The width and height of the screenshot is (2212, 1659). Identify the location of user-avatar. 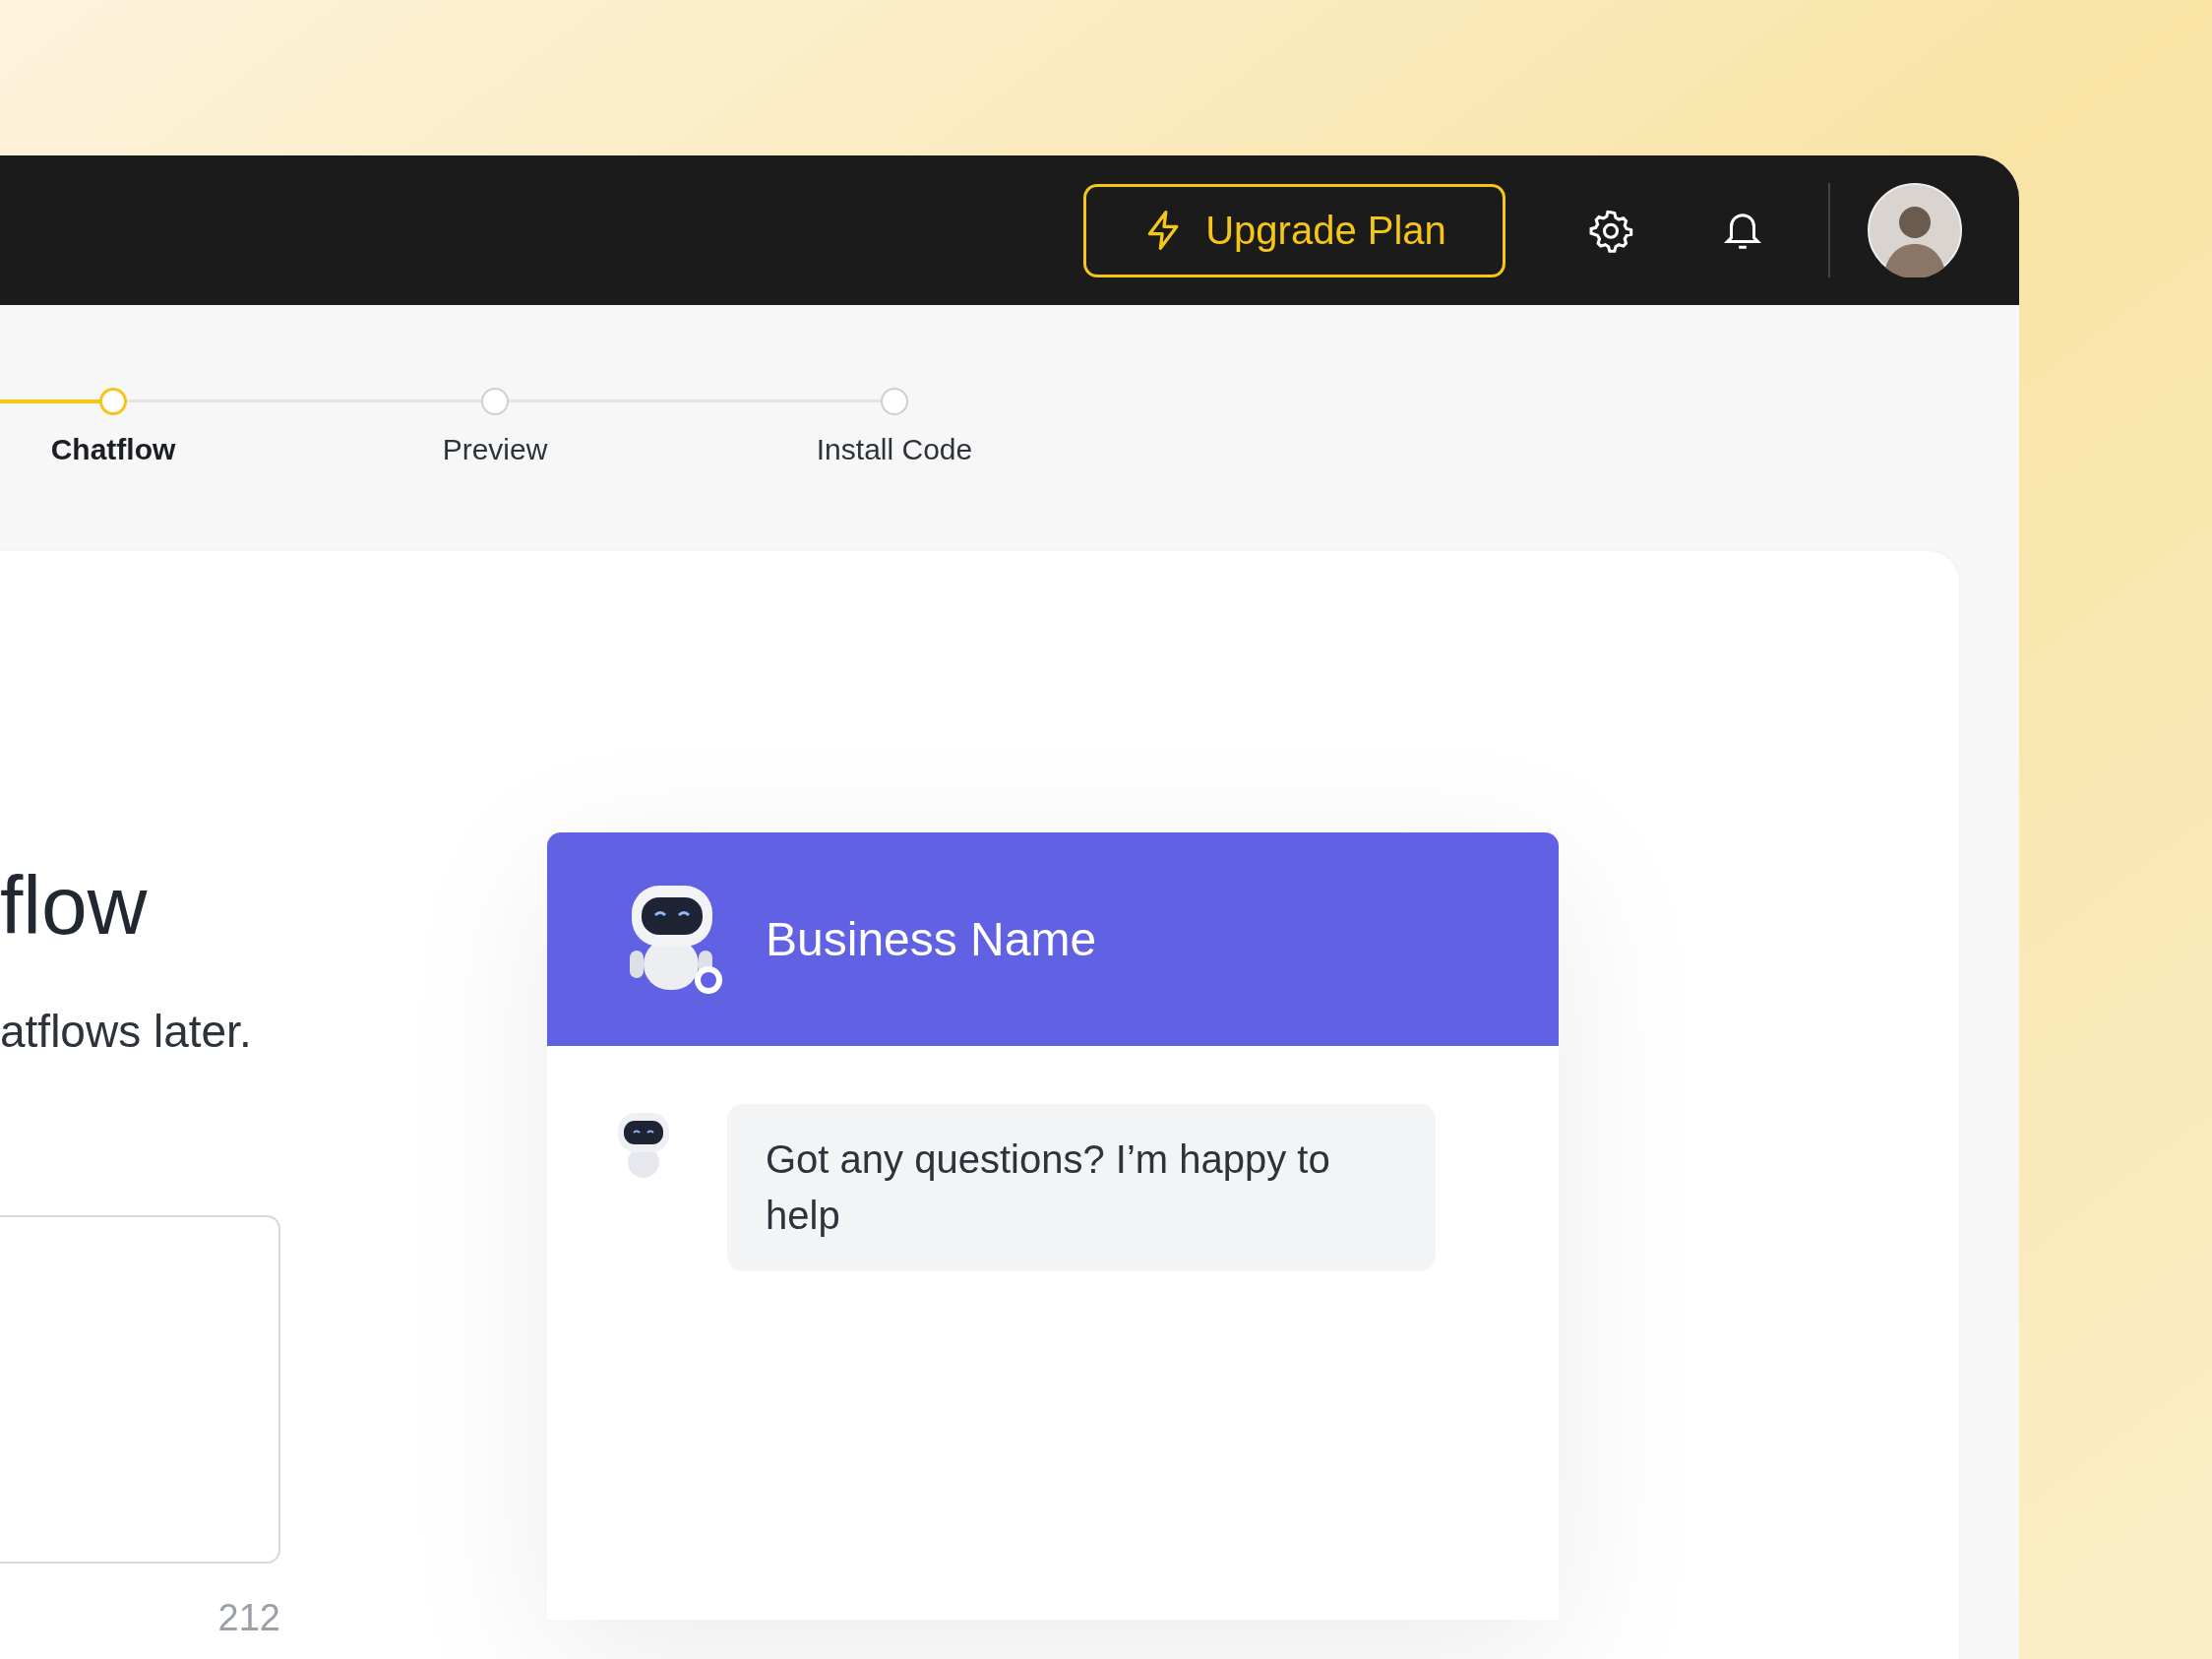
(1915, 230).